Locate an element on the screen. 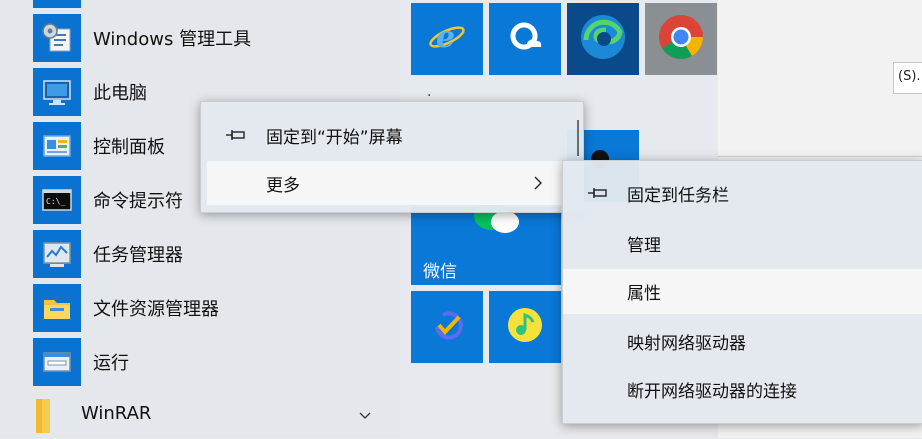 The image size is (922, 439). tile-qq-music is located at coordinates (525, 327).